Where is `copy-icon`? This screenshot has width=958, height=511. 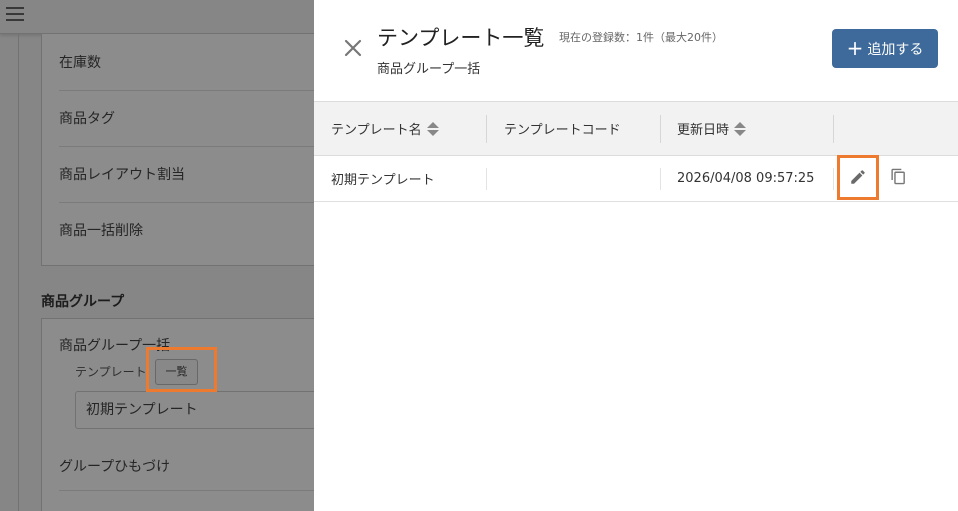 copy-icon is located at coordinates (898, 178).